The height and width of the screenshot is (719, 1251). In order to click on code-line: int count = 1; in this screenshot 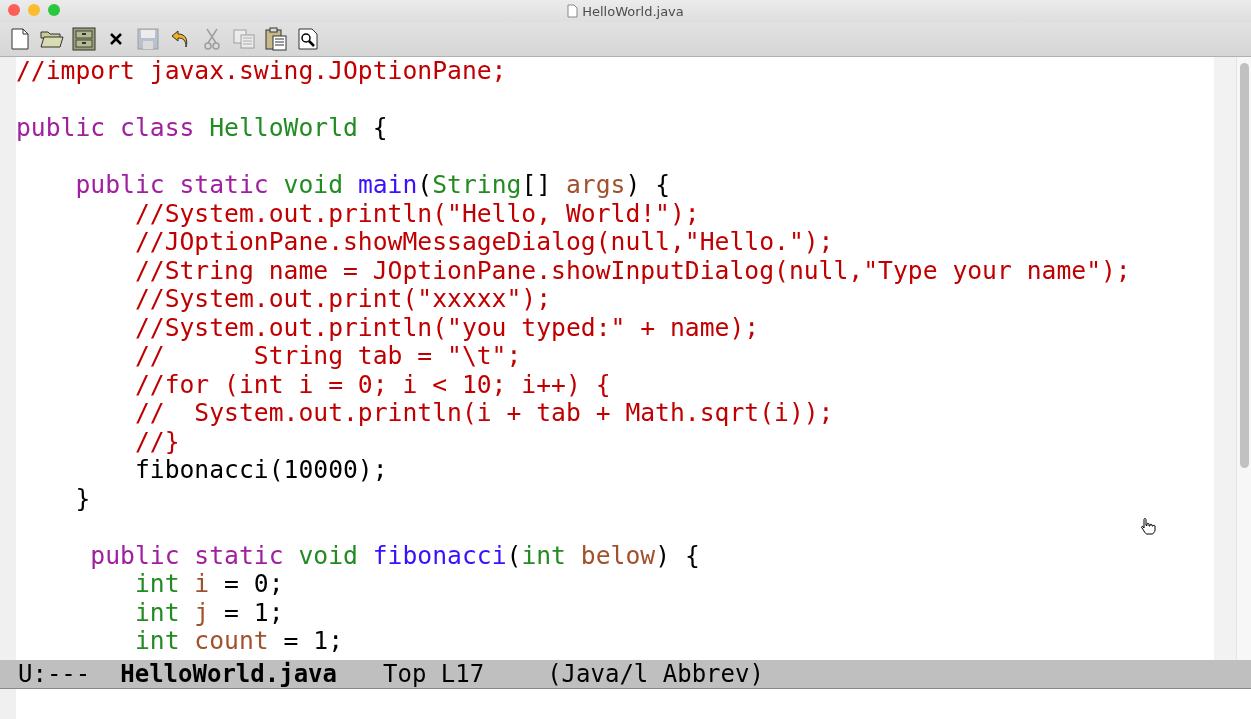, I will do `click(238, 641)`.